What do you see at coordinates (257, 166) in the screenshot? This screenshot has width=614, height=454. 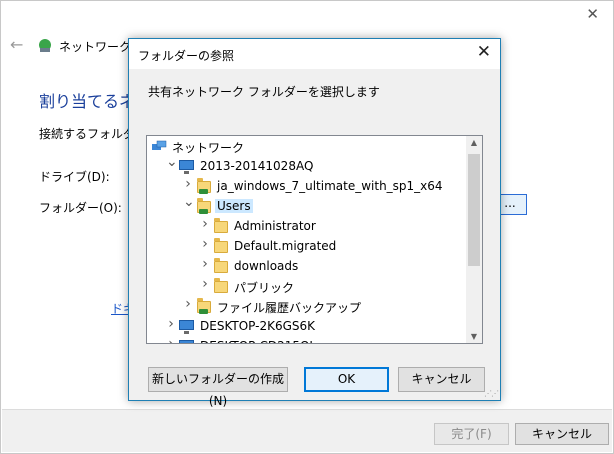 I see `tree-item-label: 2013-20141028AQ` at bounding box center [257, 166].